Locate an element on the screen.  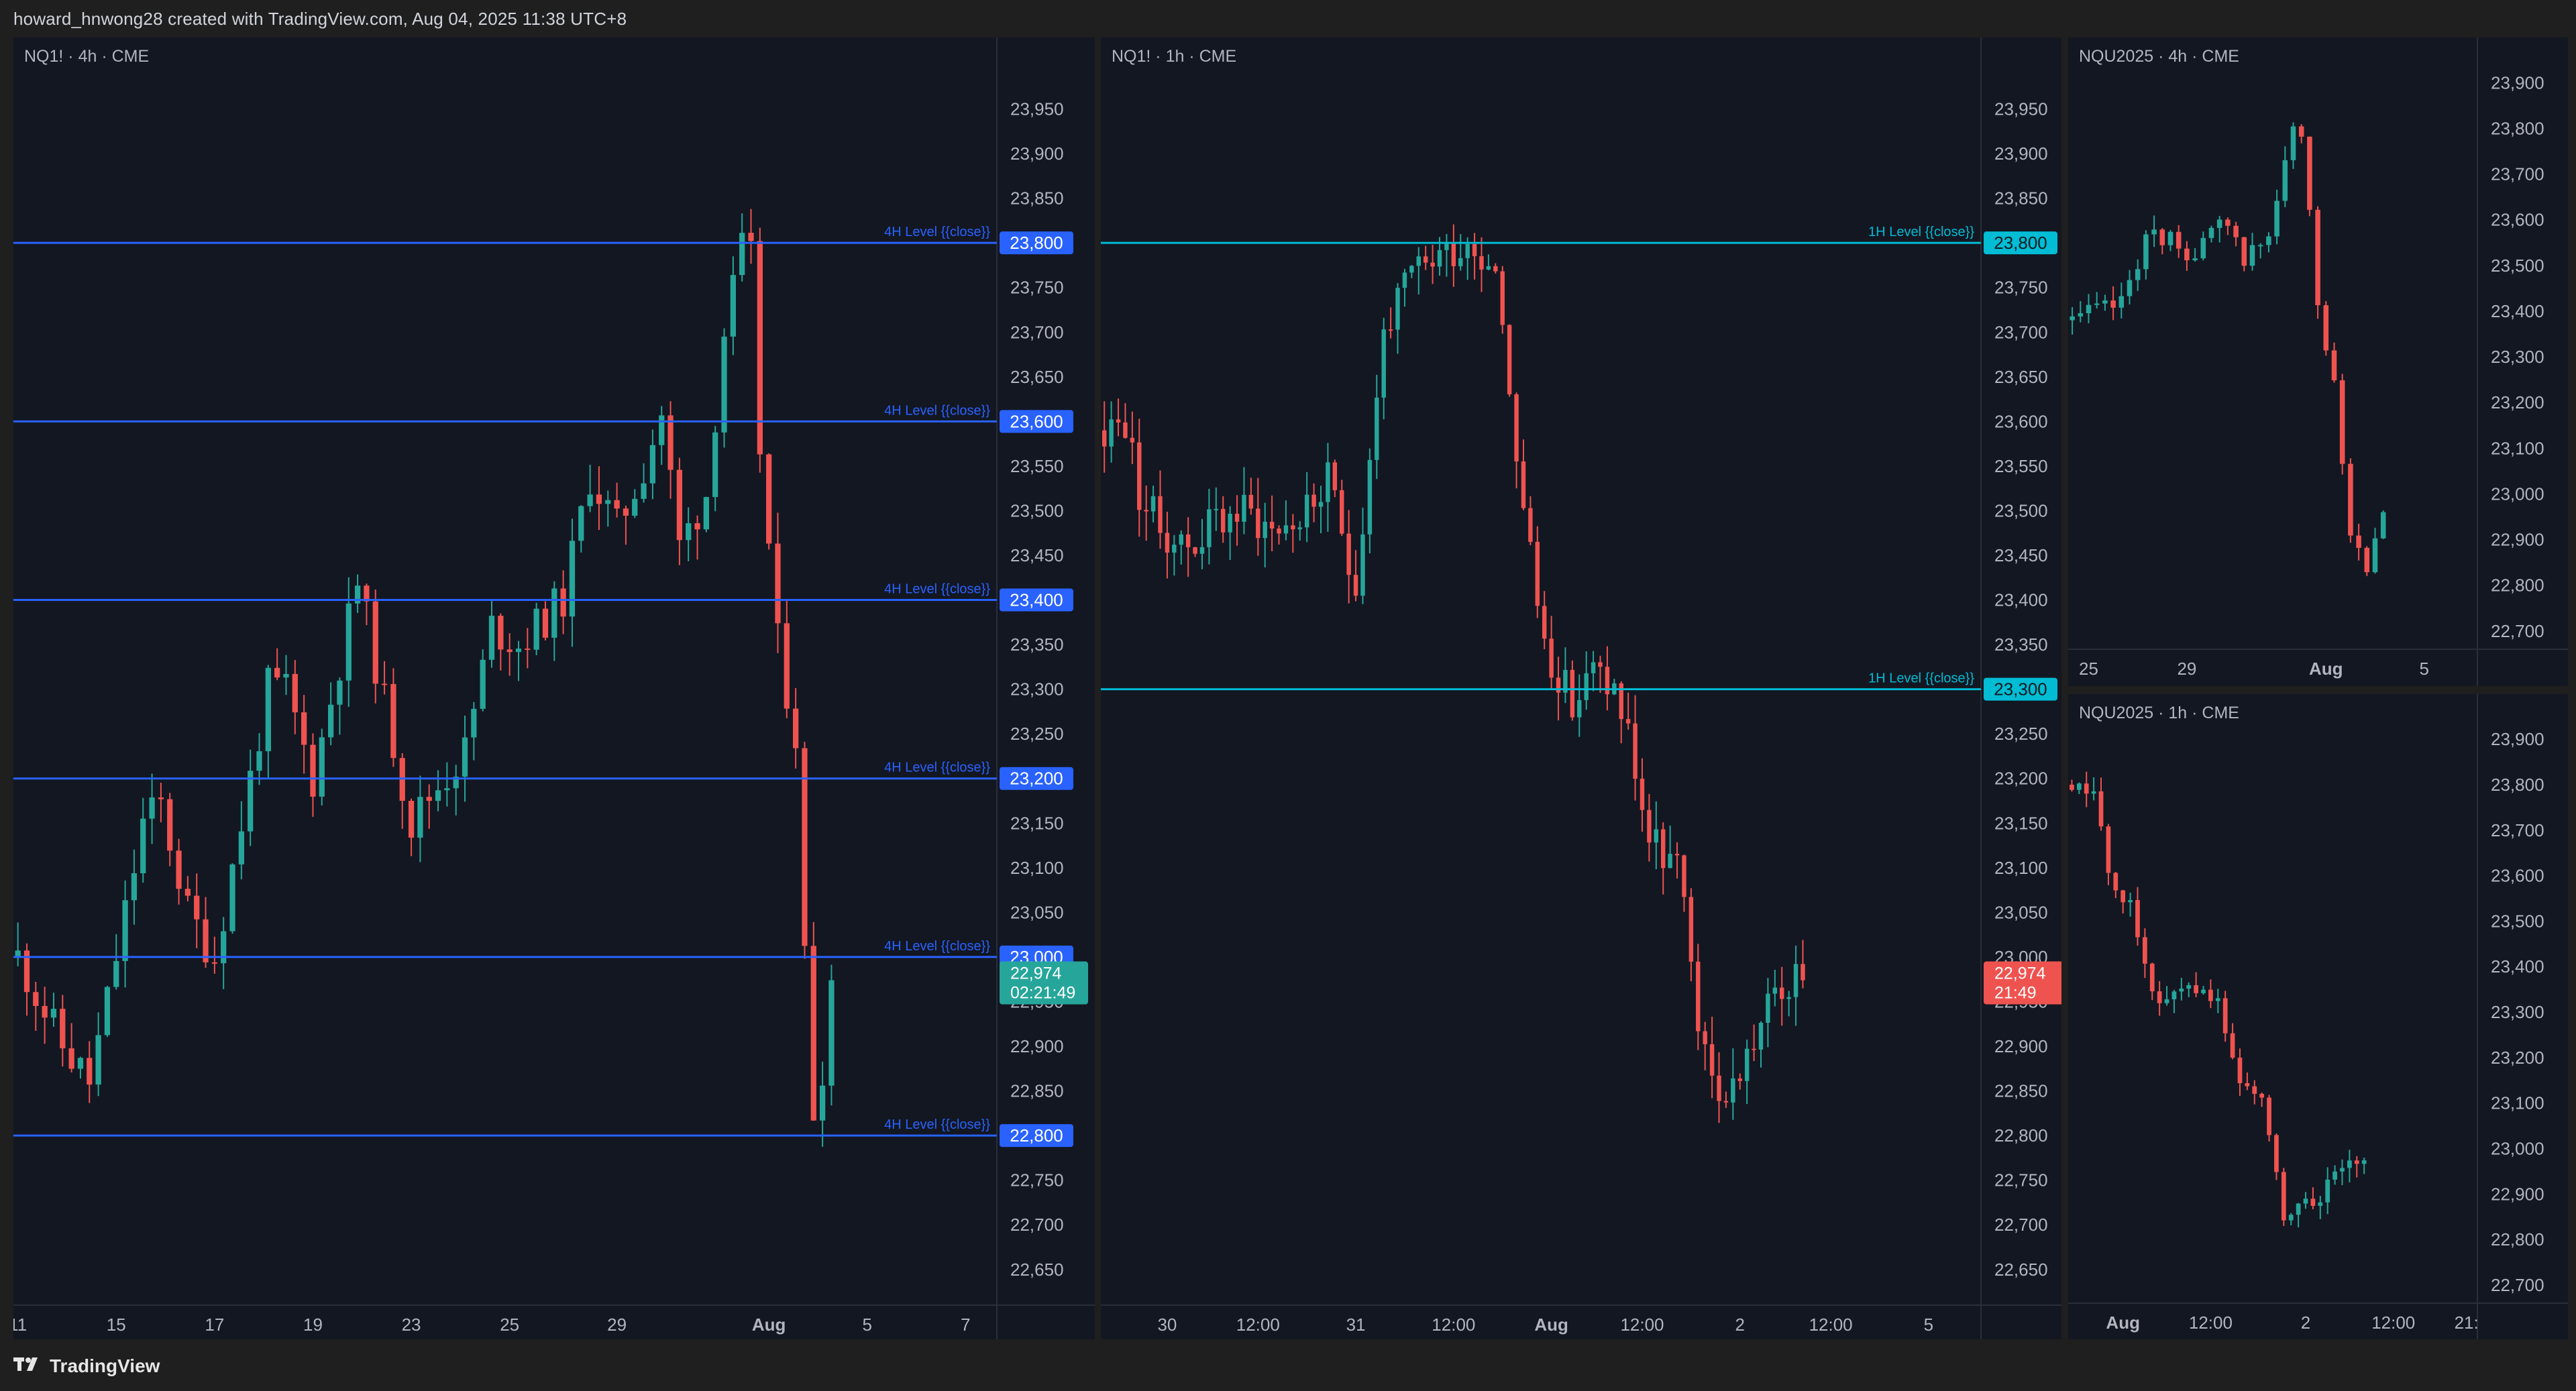
x-tick-label: 19 is located at coordinates (313, 1325).